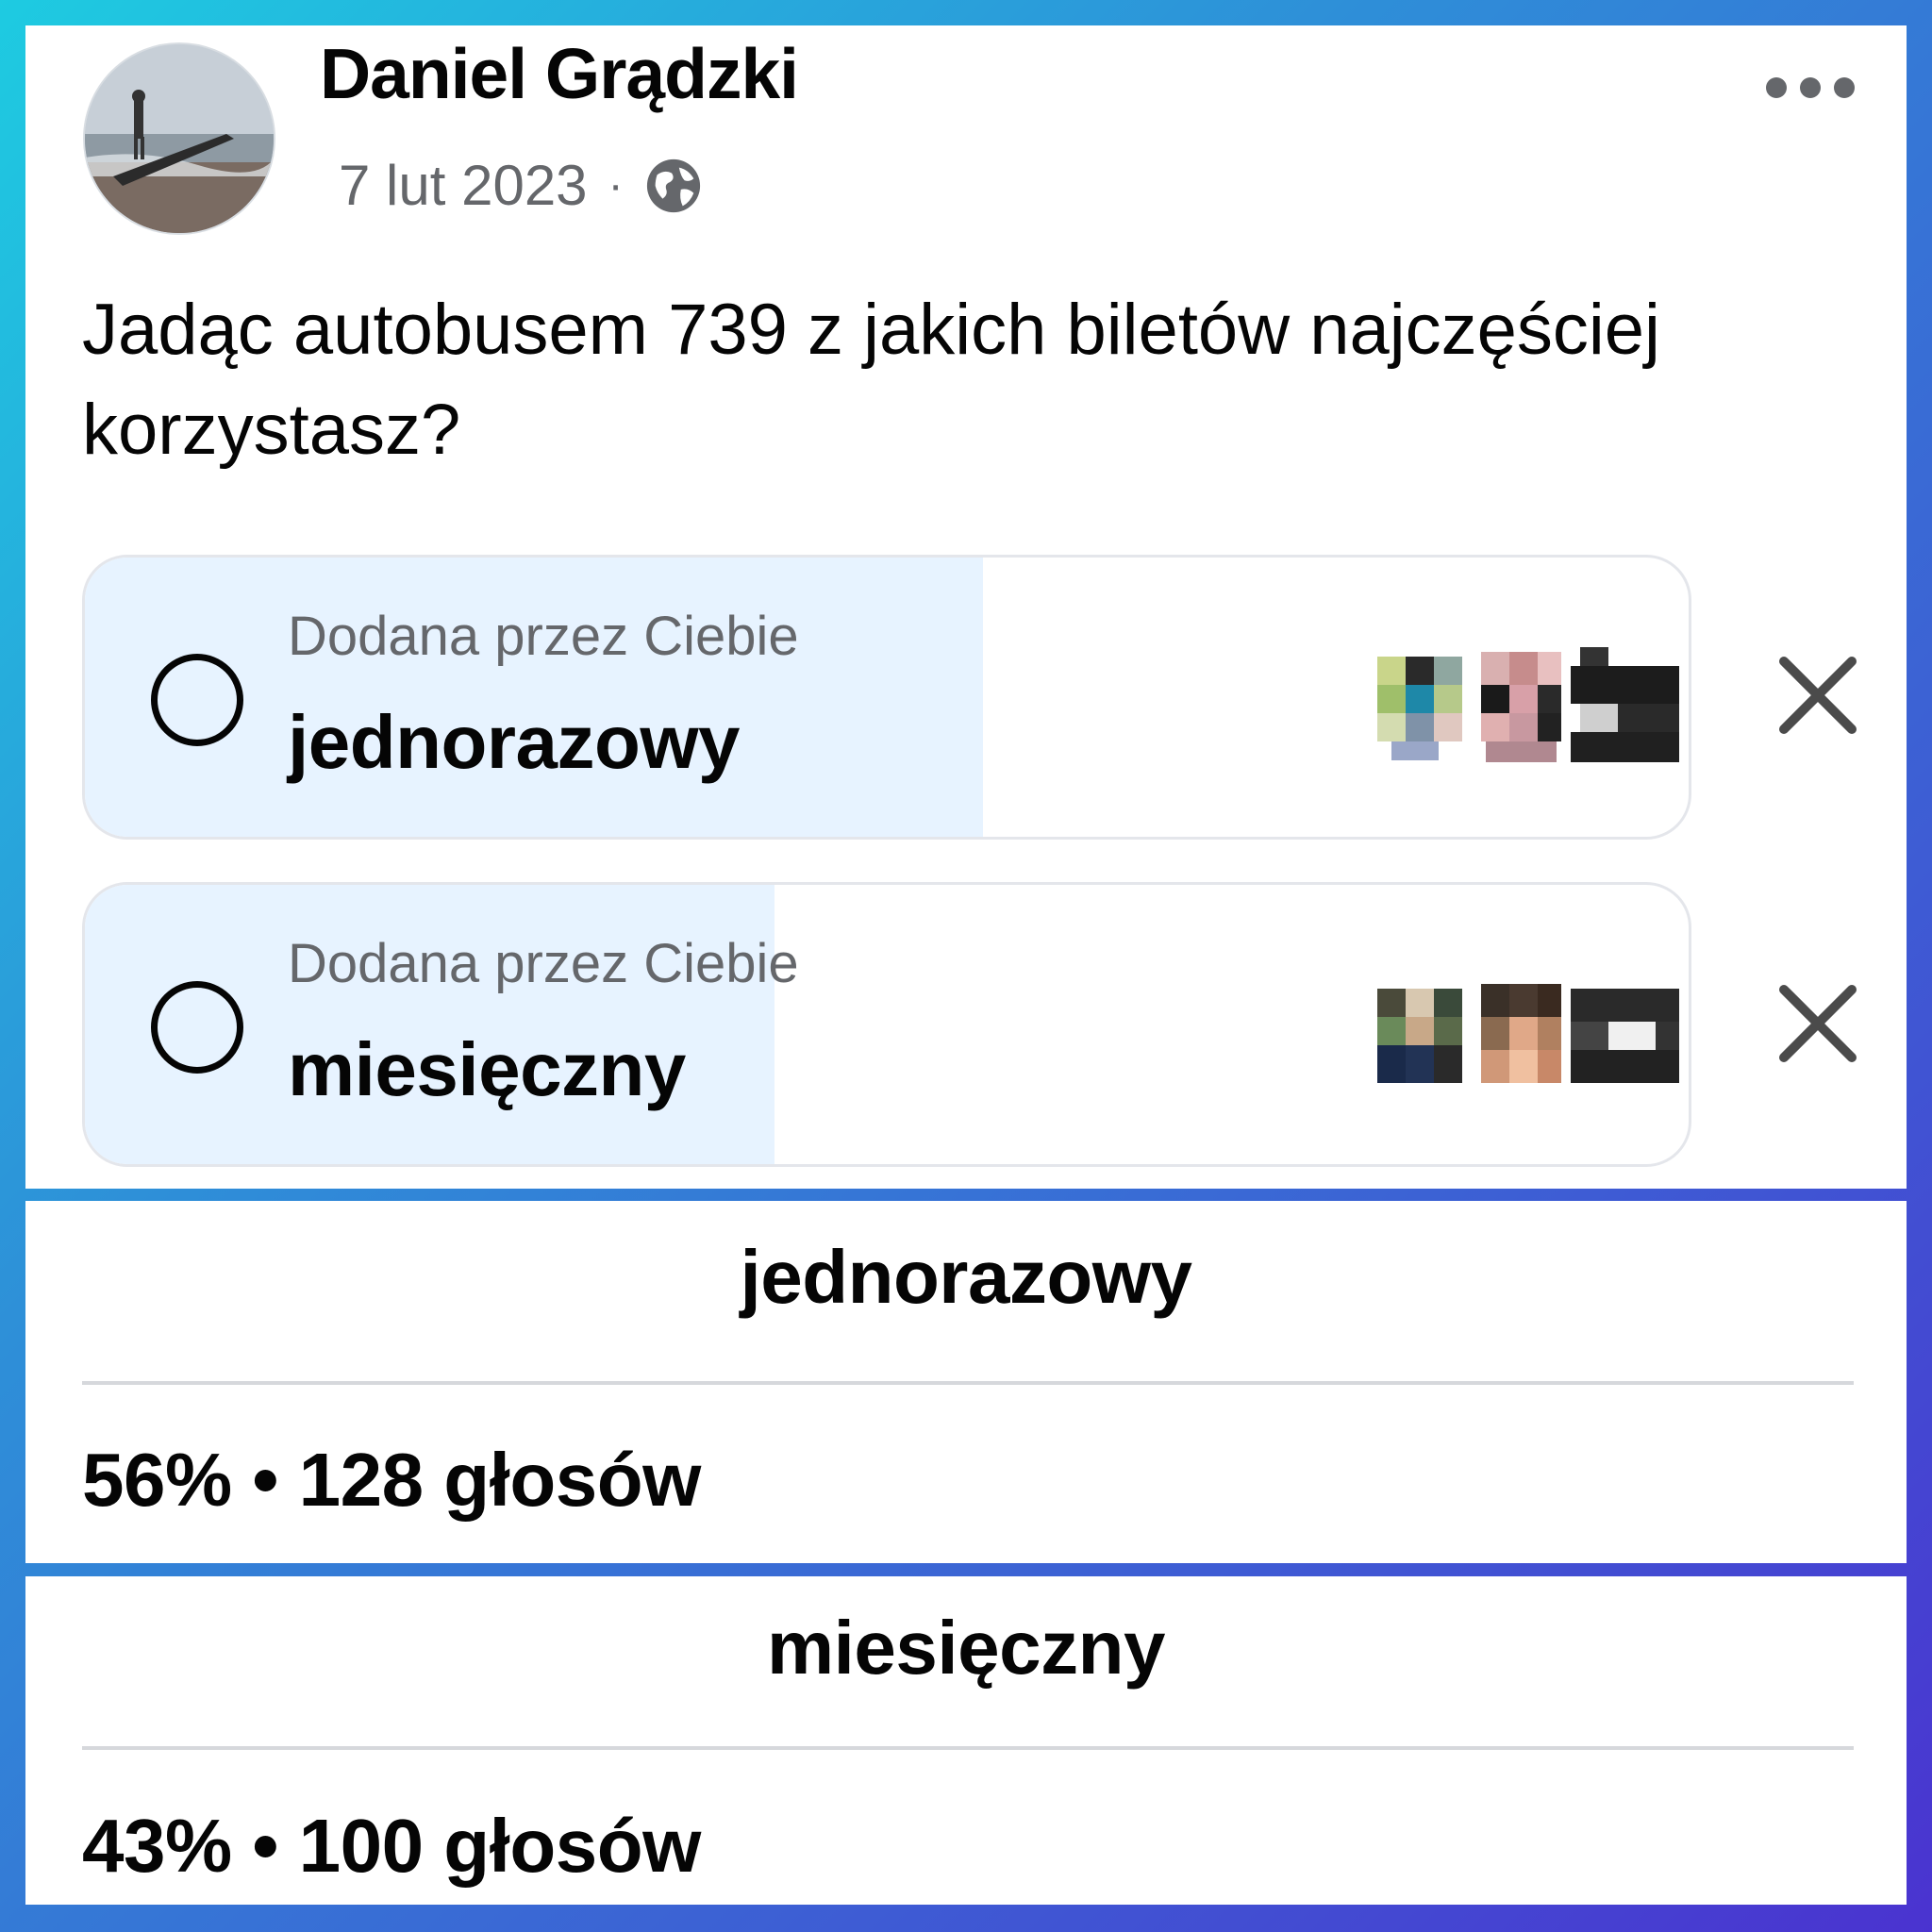 The image size is (1932, 1932). Describe the element at coordinates (487, 1069) in the screenshot. I see `poll-option-label: miesięczny` at that location.